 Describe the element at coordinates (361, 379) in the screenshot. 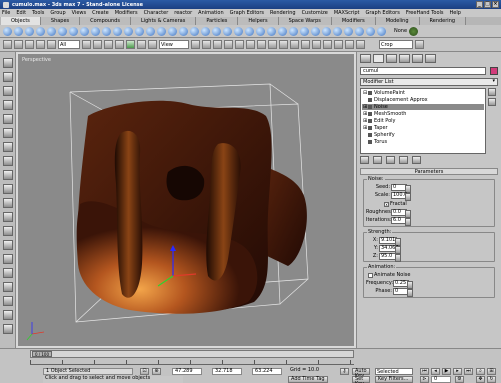

I see `set-key-button: Set Key` at that location.